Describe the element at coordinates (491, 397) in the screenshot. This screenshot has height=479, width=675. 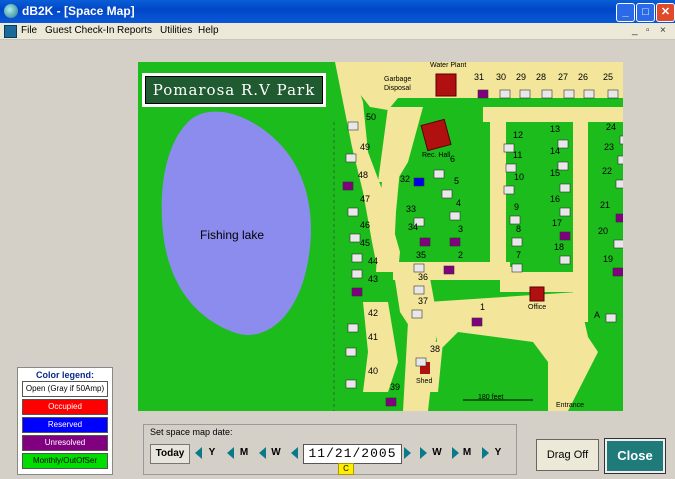
I see `scale-label: 180 feet` at that location.